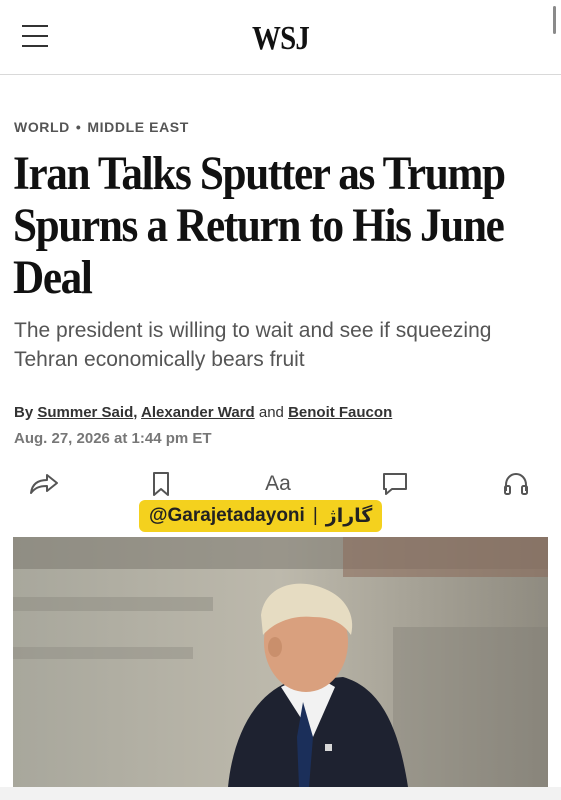 The width and height of the screenshot is (561, 800). What do you see at coordinates (554, 20) in the screenshot?
I see `scrollbar` at bounding box center [554, 20].